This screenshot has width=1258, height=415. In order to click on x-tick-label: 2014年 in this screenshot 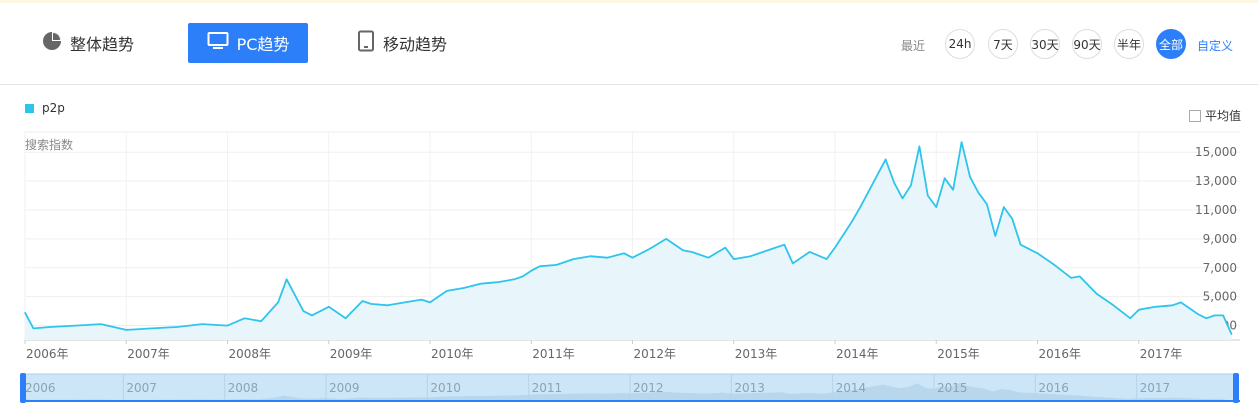, I will do `click(857, 354)`.